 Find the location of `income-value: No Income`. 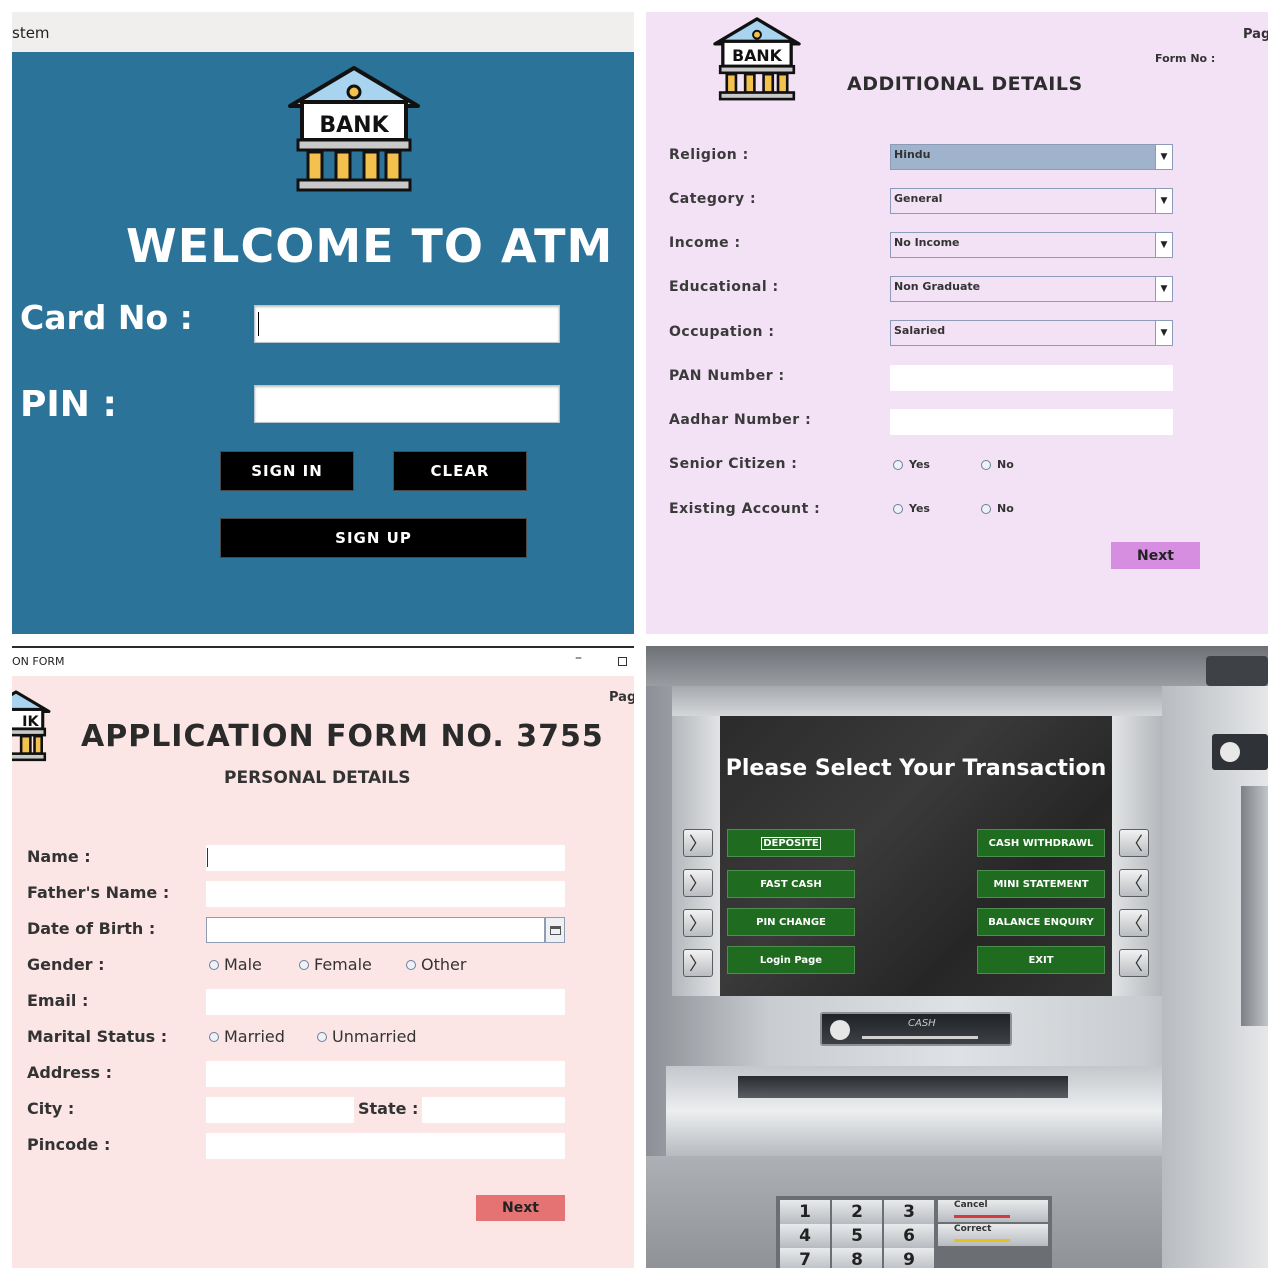

income-value: No Income is located at coordinates (927, 242).